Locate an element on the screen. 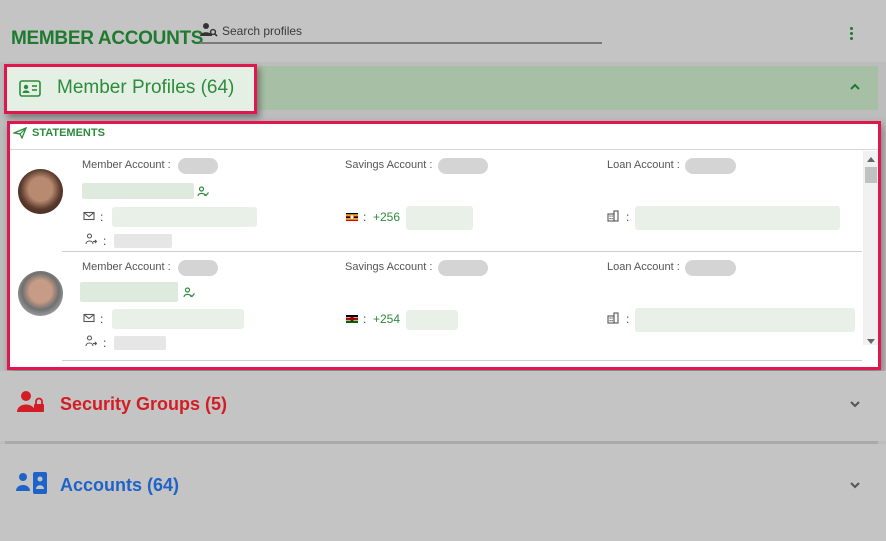 The height and width of the screenshot is (541, 886). scroll-thumb is located at coordinates (871, 175).